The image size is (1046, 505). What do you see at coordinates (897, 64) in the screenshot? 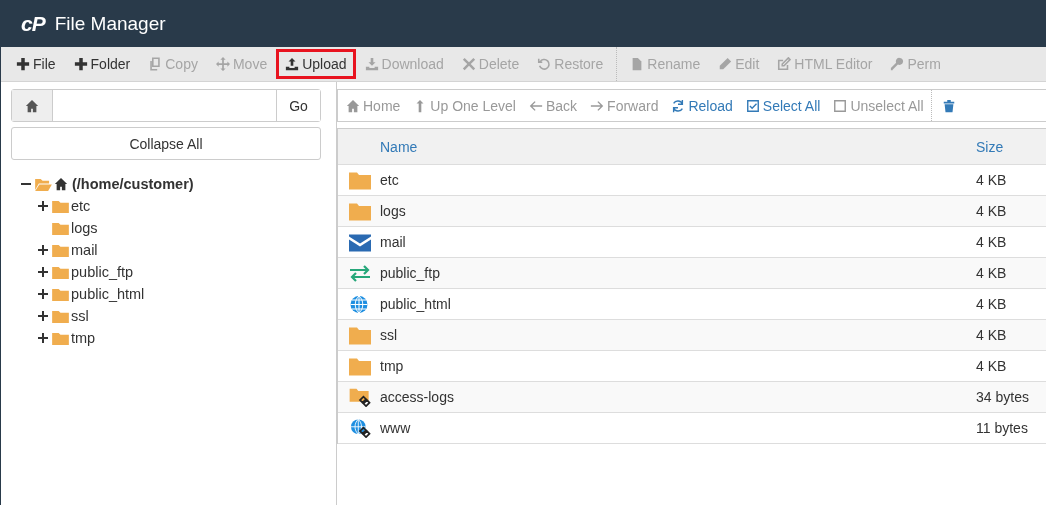
I see `key-icon` at bounding box center [897, 64].